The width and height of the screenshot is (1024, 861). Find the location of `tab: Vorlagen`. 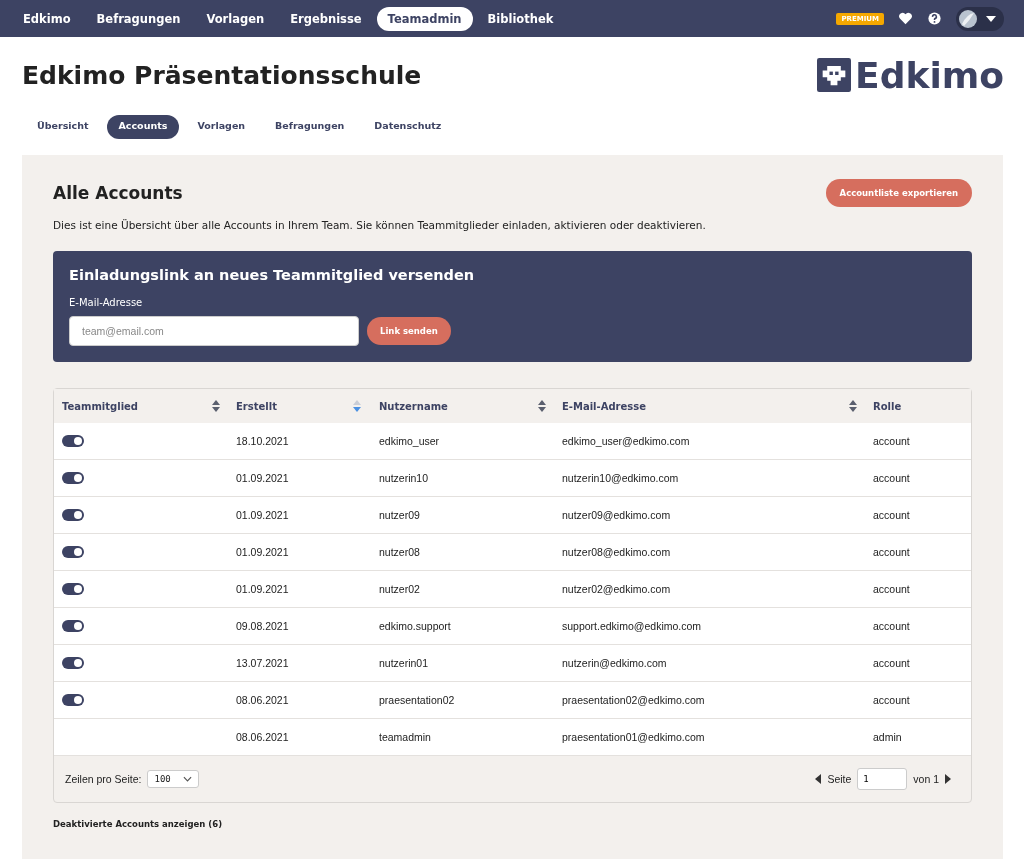

tab: Vorlagen is located at coordinates (221, 127).